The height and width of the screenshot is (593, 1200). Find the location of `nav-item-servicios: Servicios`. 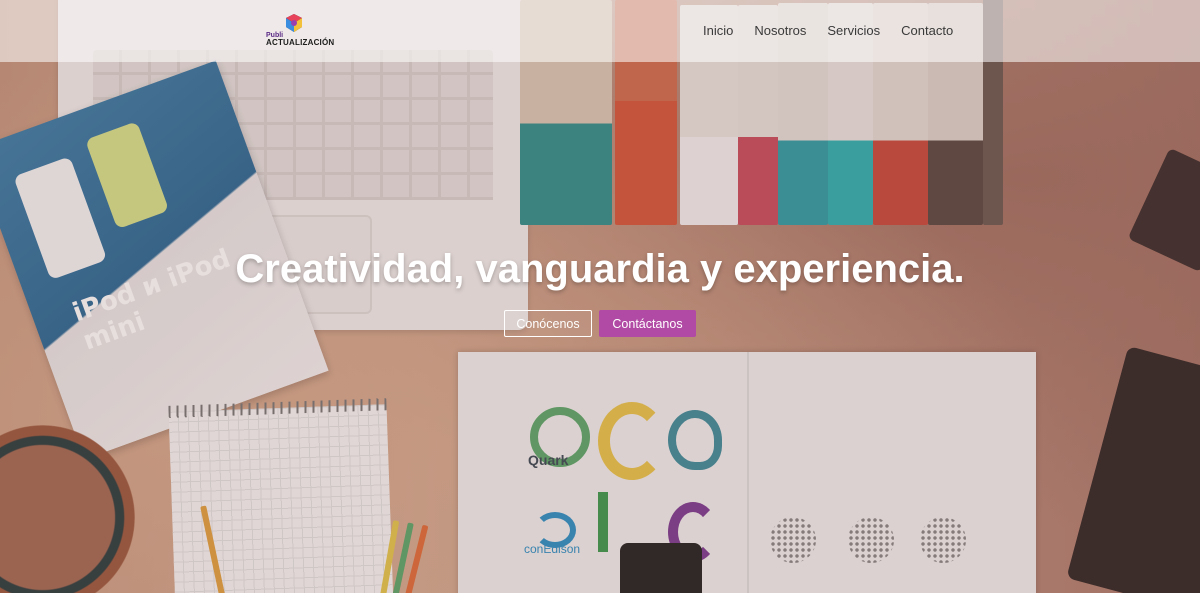

nav-item-servicios: Servicios is located at coordinates (853, 30).